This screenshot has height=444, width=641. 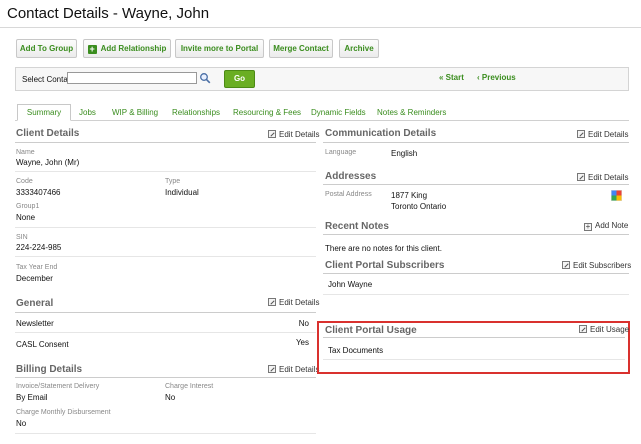 I want to click on newsletter-value: No, so click(x=303, y=323).